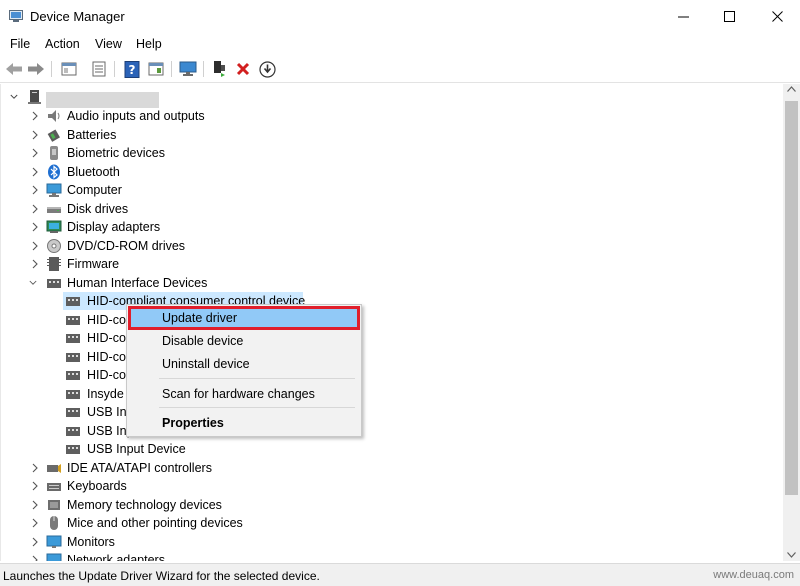 This screenshot has width=800, height=586. I want to click on biometric-icon, so click(54, 153).